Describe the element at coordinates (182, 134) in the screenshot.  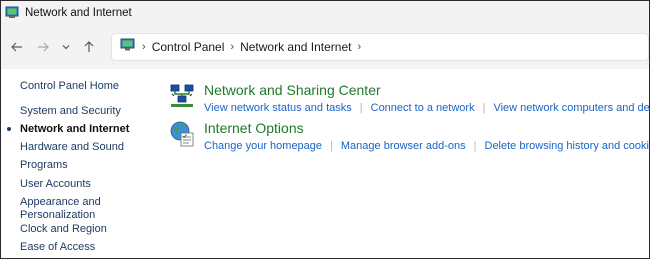
I see `internet-options-icon` at that location.